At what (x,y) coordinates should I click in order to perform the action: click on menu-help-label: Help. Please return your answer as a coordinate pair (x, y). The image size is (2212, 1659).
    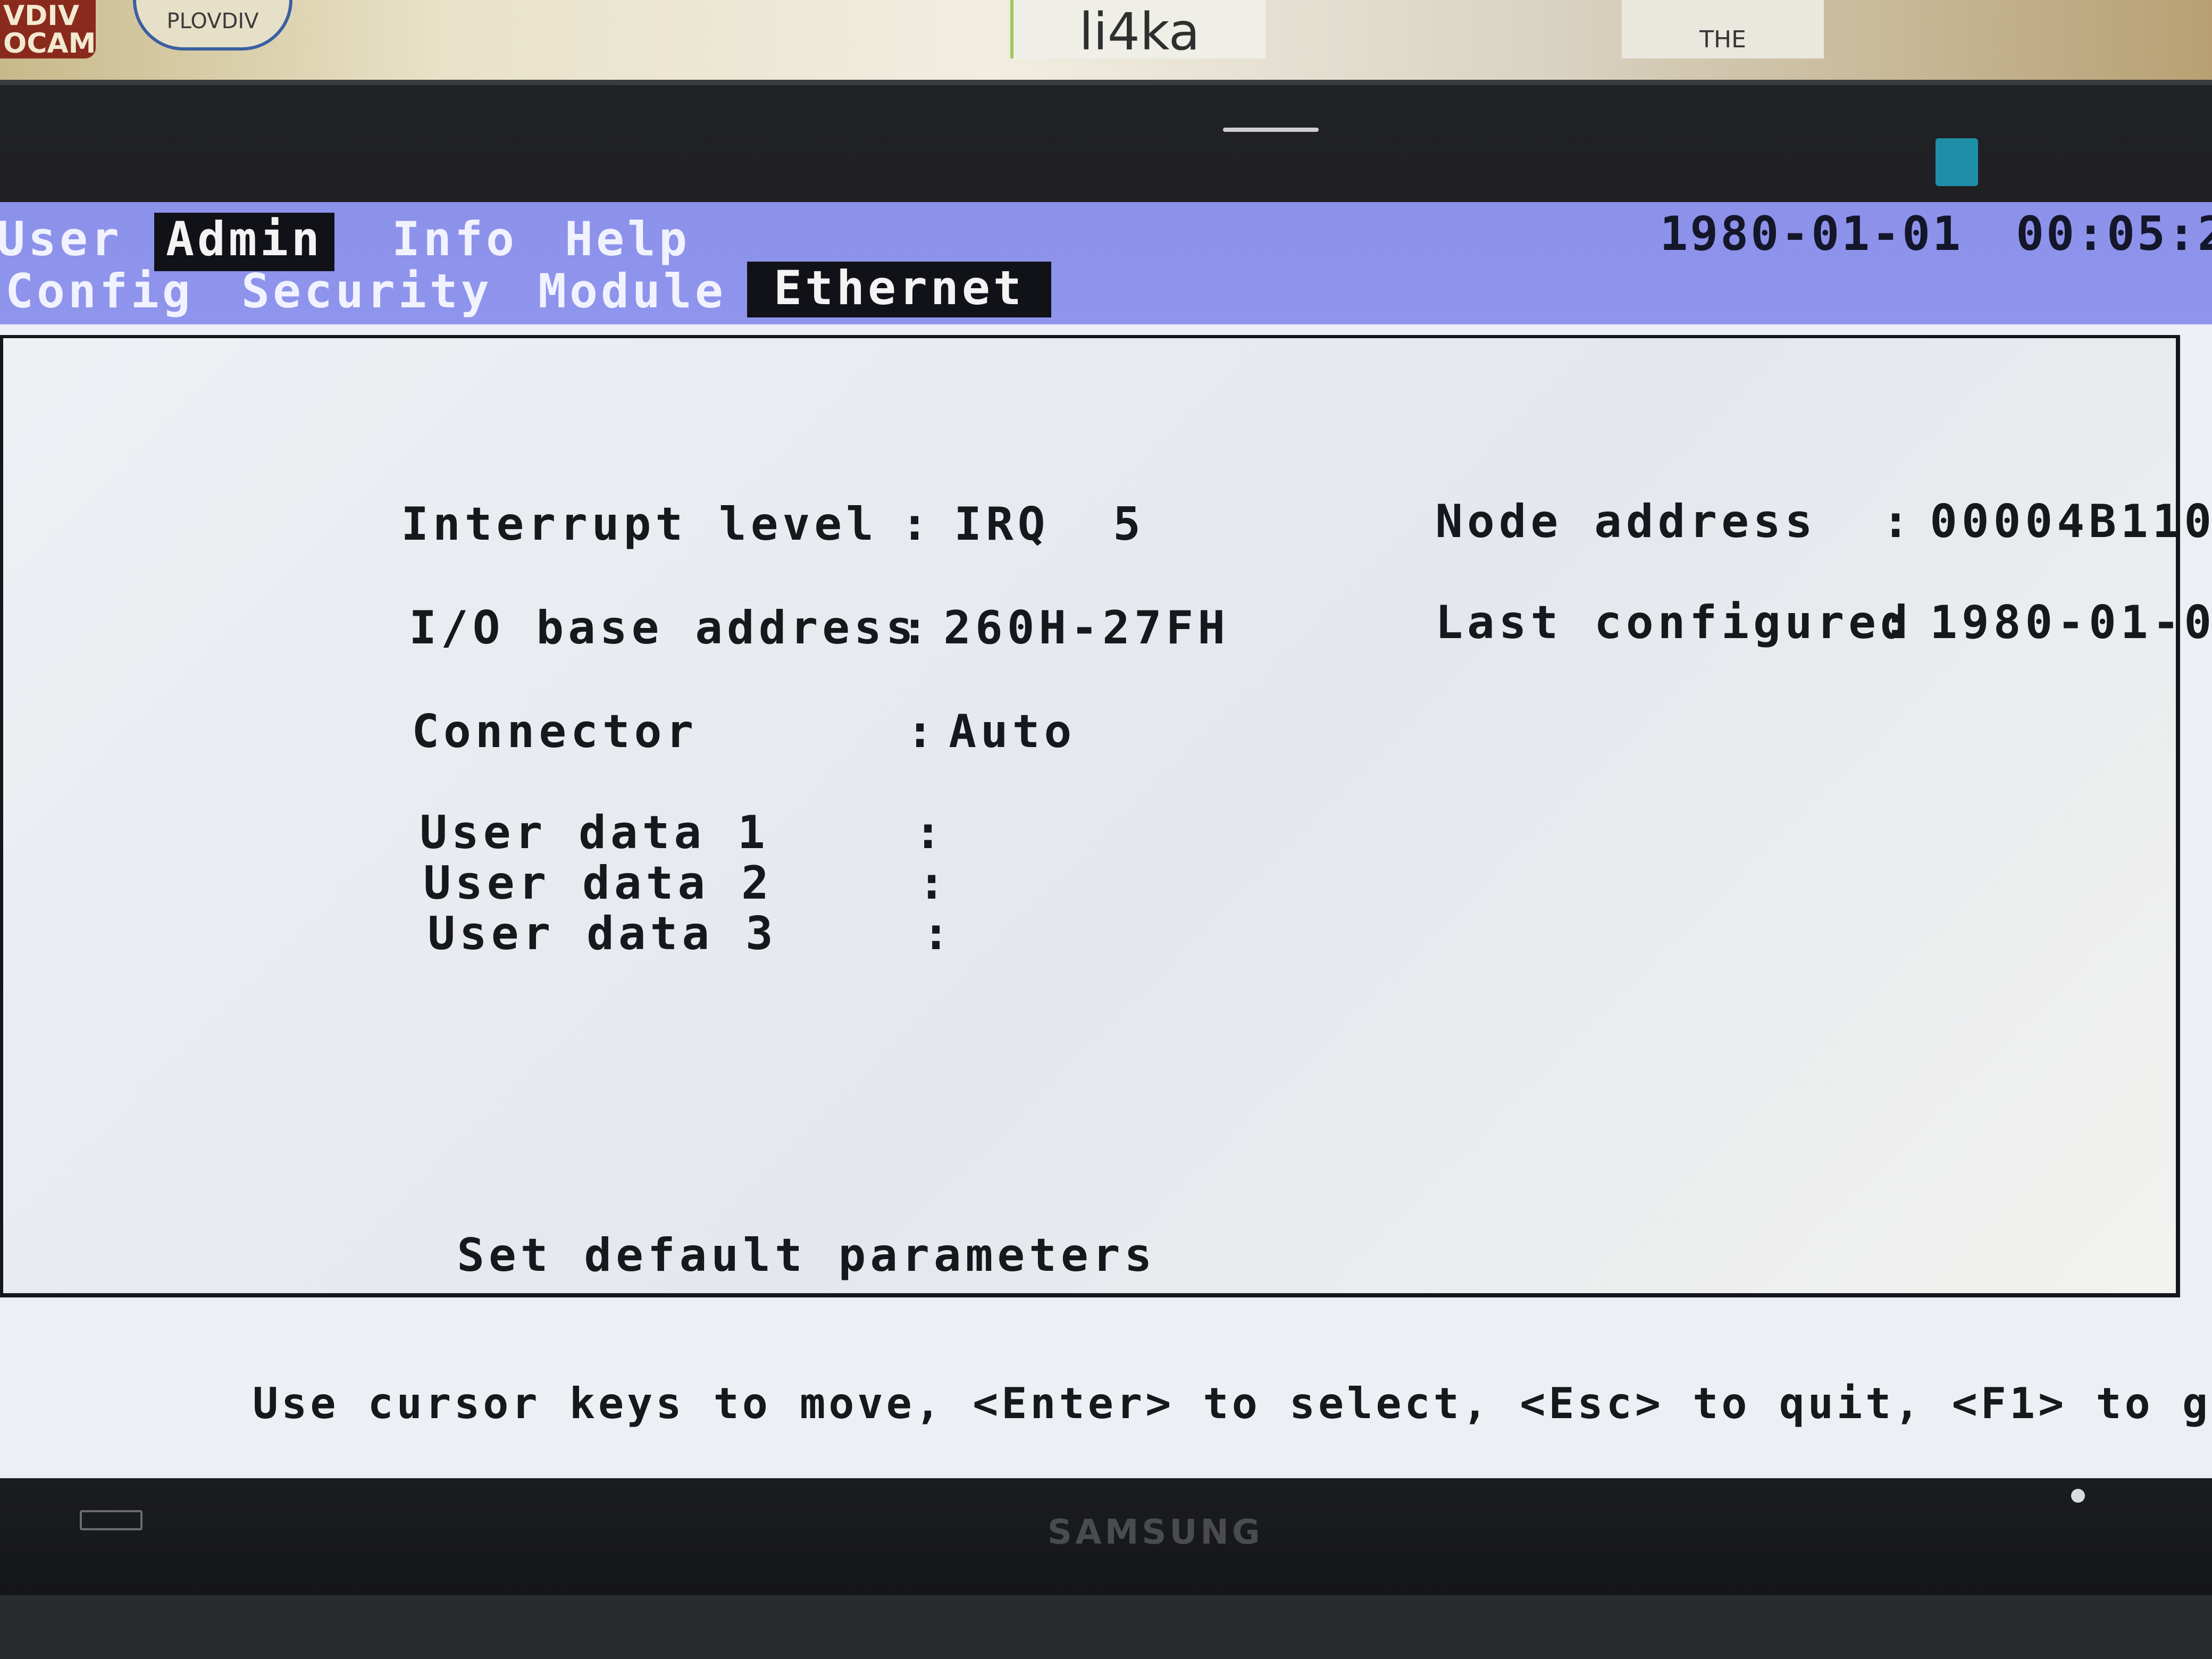
    Looking at the image, I should click on (627, 239).